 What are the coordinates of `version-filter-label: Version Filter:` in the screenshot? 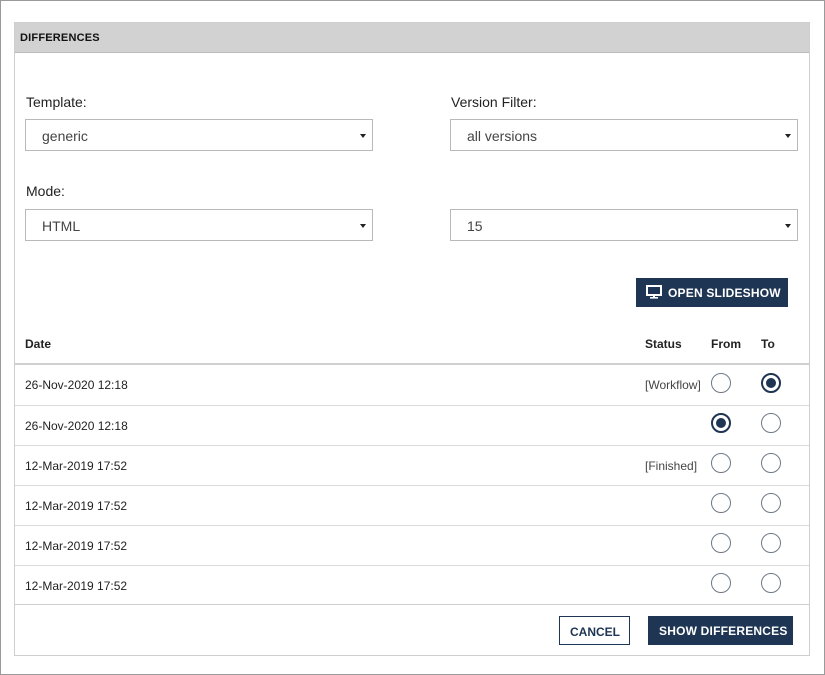 It's located at (494, 102).